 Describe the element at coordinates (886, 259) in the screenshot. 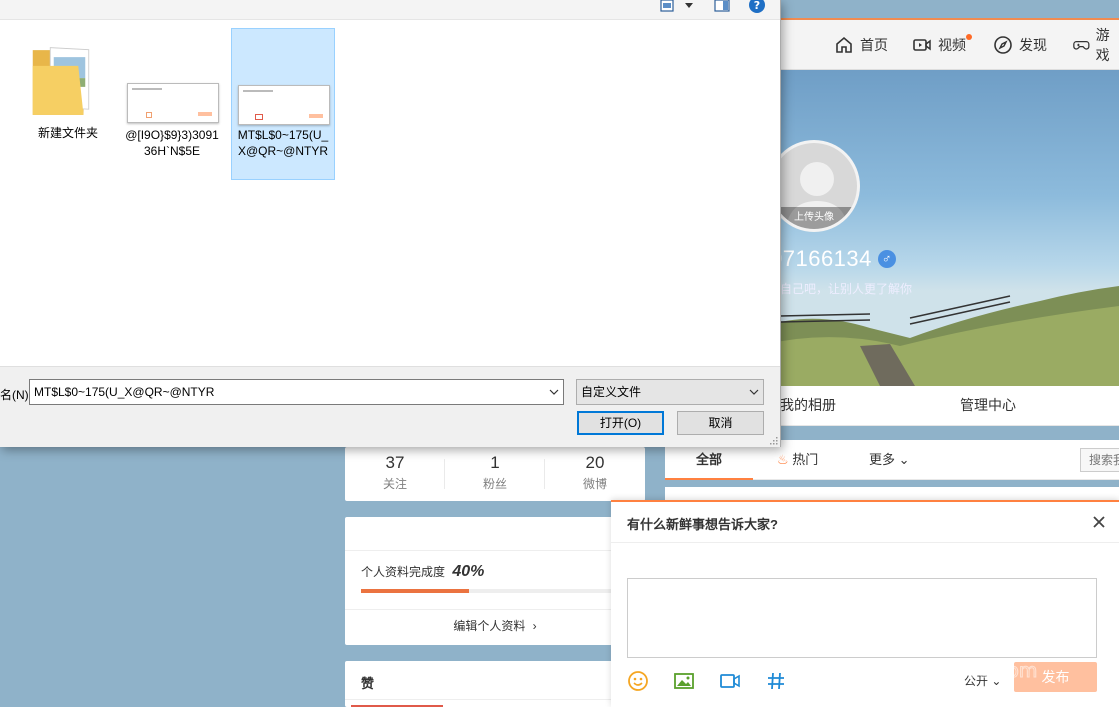

I see `male-gender-icon: ♂` at that location.